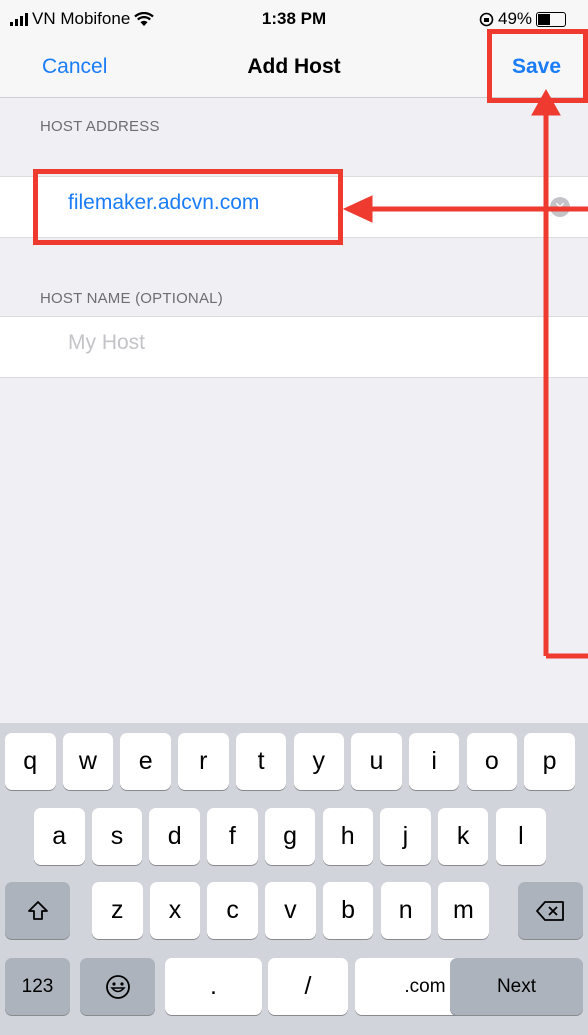 The height and width of the screenshot is (1035, 588). Describe the element at coordinates (203, 761) in the screenshot. I see `key-r: r` at that location.